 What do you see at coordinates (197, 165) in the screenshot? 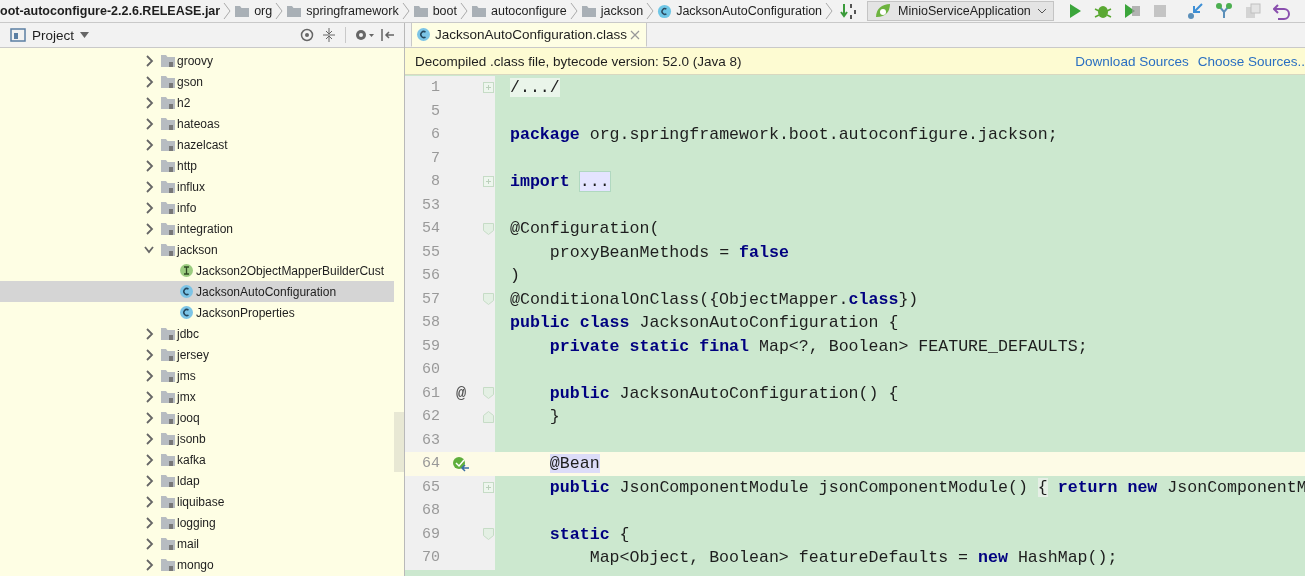
I see `tree-item: http` at bounding box center [197, 165].